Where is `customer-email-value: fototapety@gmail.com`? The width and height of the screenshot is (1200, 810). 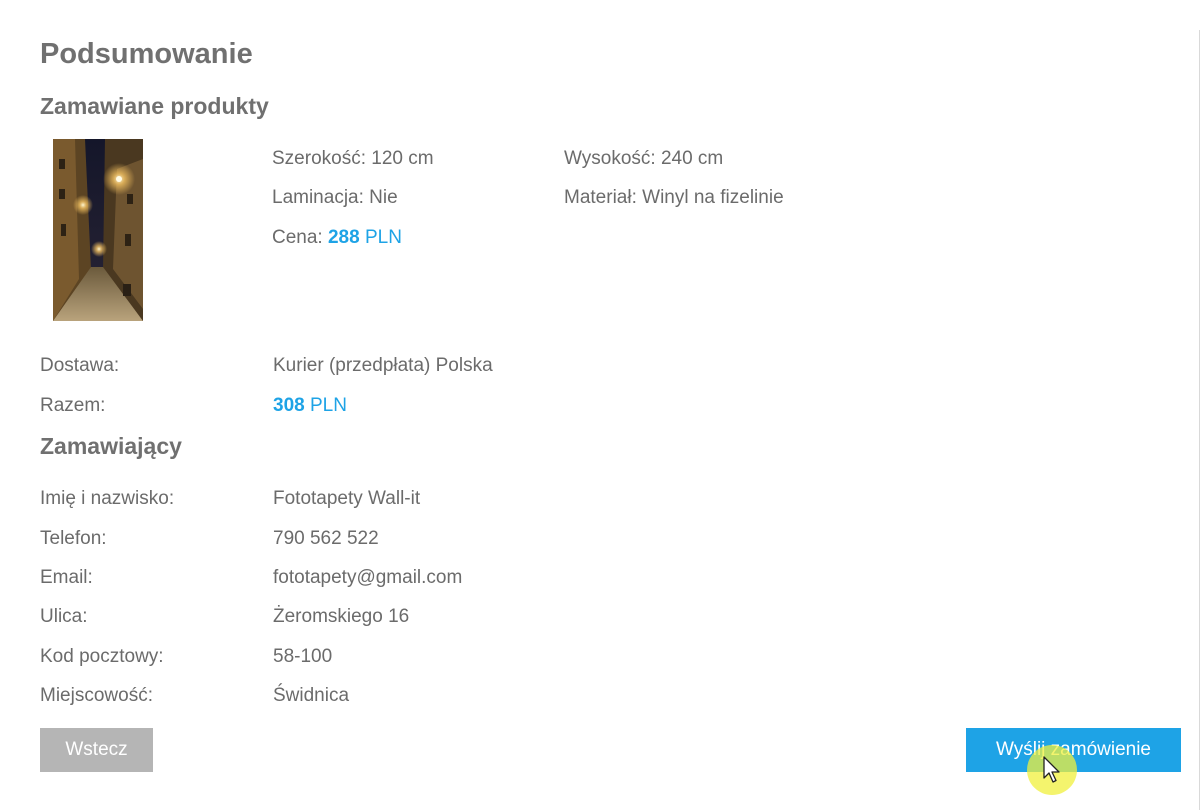 customer-email-value: fototapety@gmail.com is located at coordinates (368, 577).